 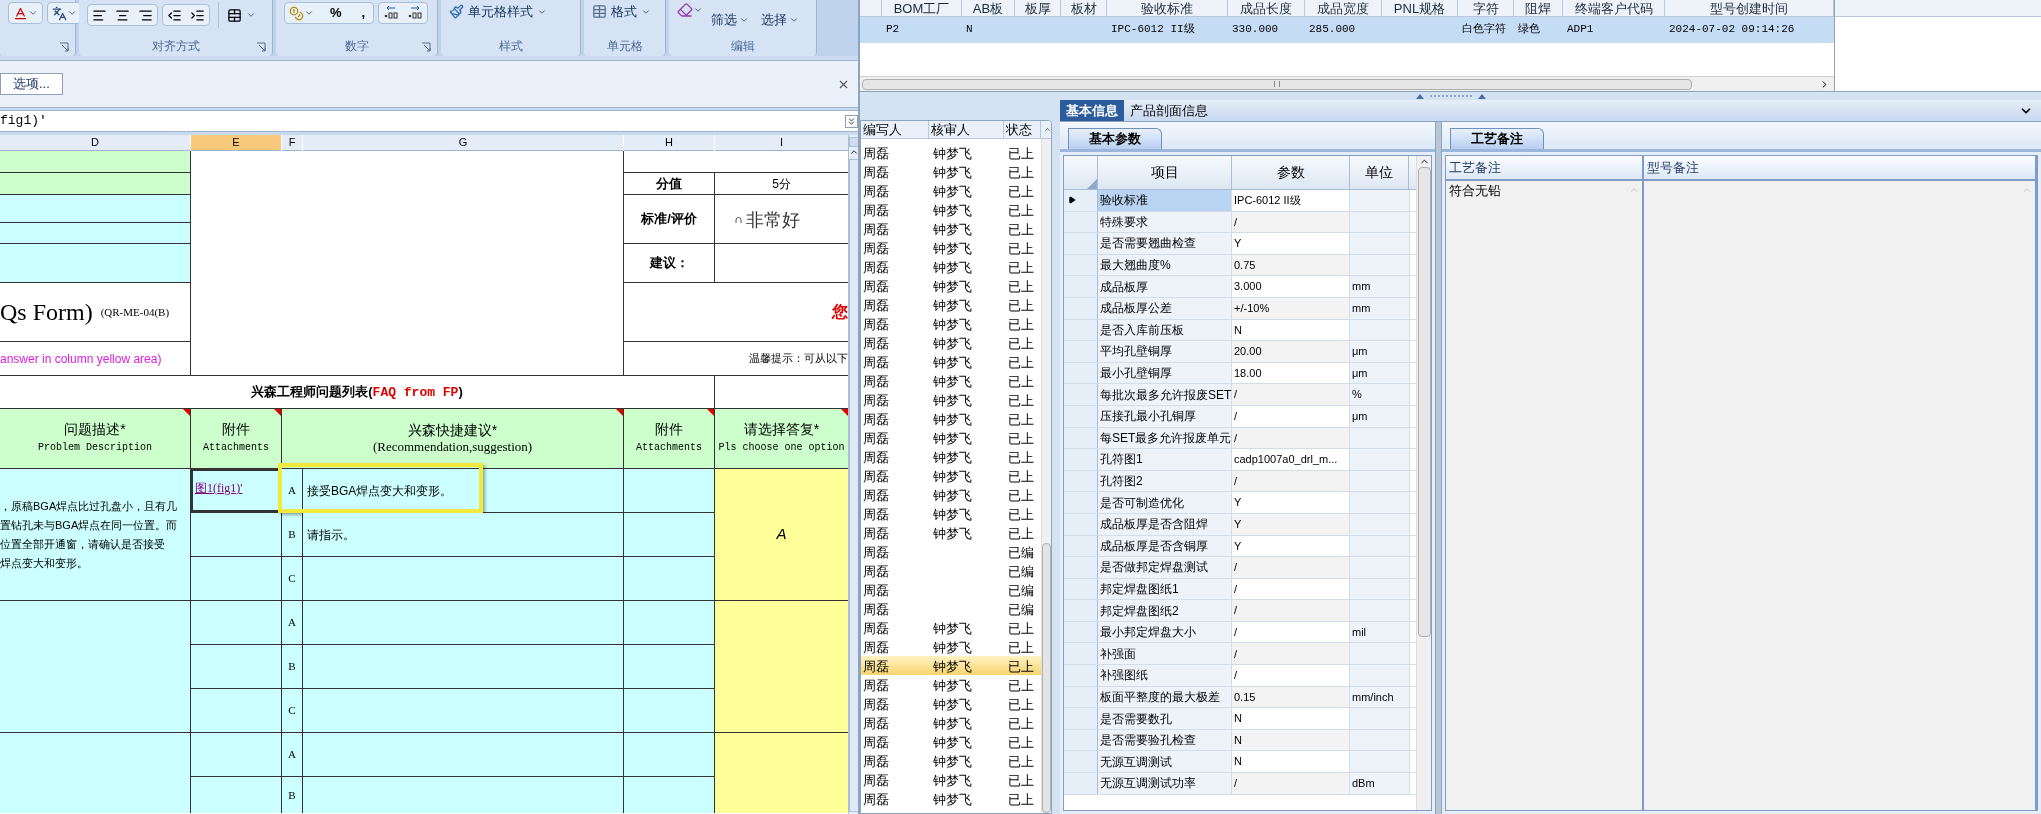 I want to click on cell-styles-button: 单元格样式, so click(x=498, y=12).